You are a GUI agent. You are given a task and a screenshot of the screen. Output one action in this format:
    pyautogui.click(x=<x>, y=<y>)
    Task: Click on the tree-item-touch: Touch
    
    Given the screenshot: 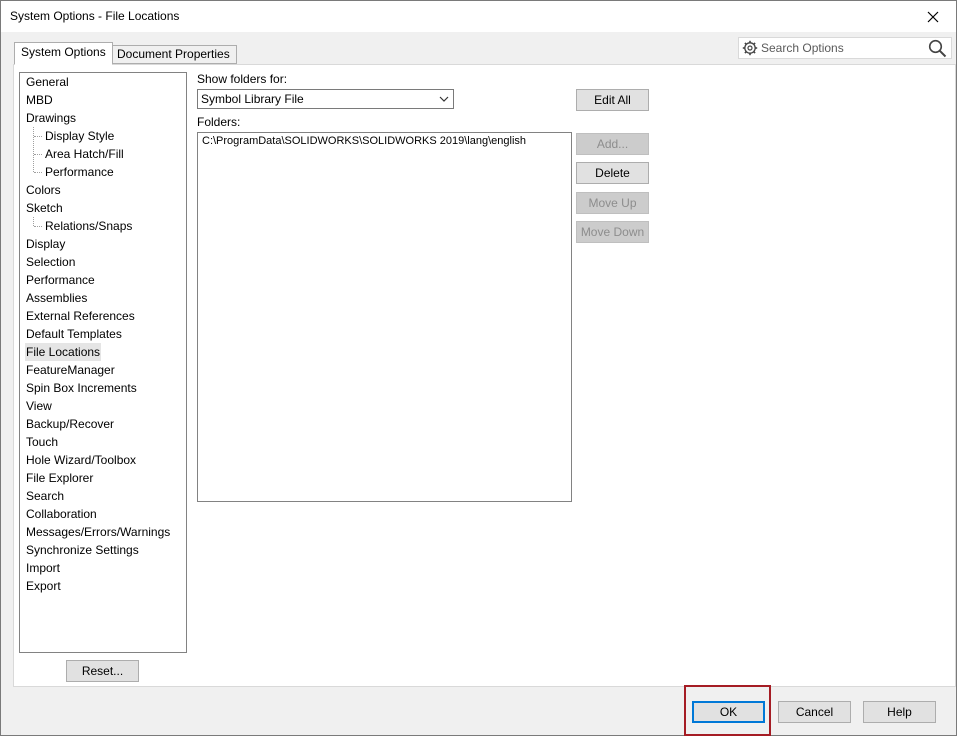 What is the action you would take?
    pyautogui.click(x=42, y=442)
    